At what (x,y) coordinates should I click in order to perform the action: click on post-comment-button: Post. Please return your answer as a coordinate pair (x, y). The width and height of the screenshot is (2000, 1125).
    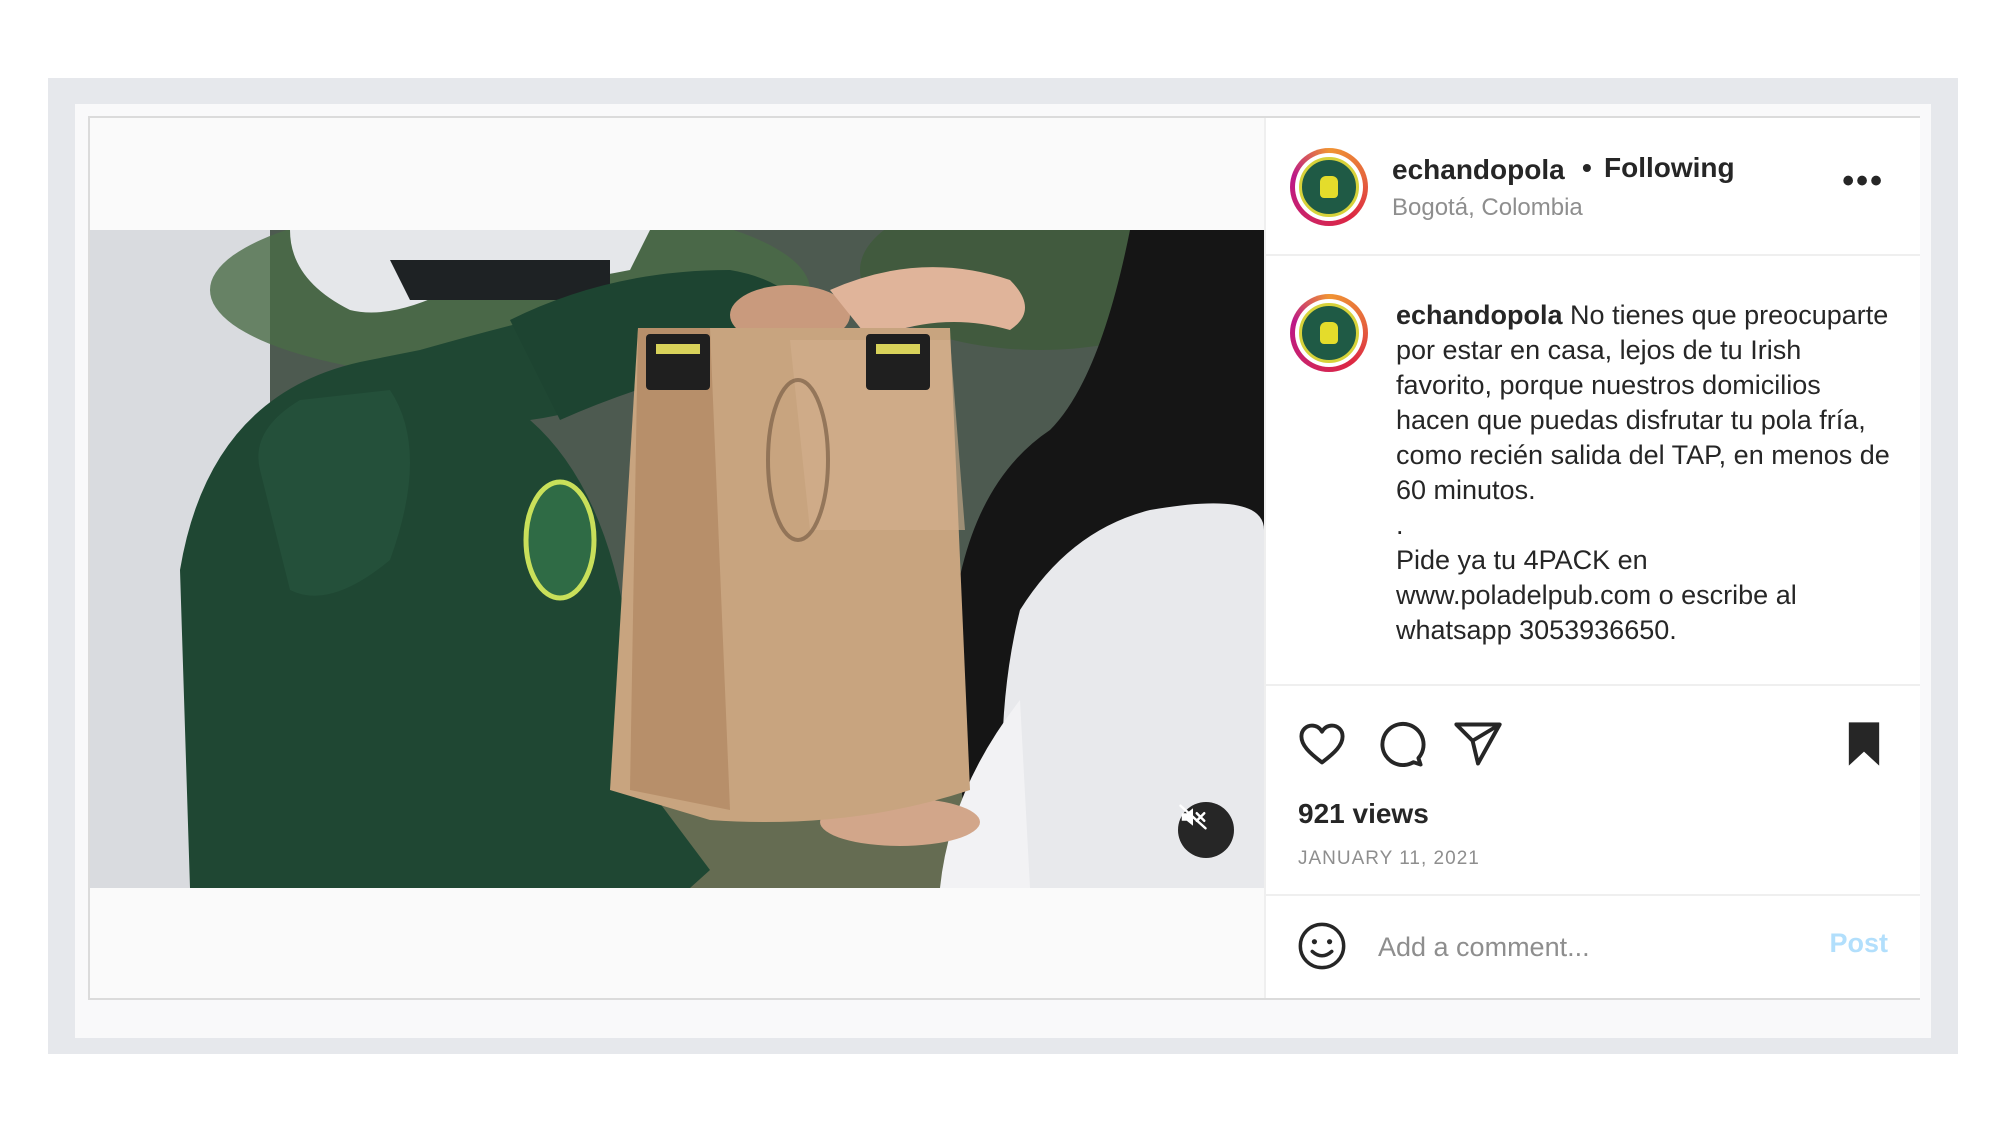
    Looking at the image, I should click on (1858, 943).